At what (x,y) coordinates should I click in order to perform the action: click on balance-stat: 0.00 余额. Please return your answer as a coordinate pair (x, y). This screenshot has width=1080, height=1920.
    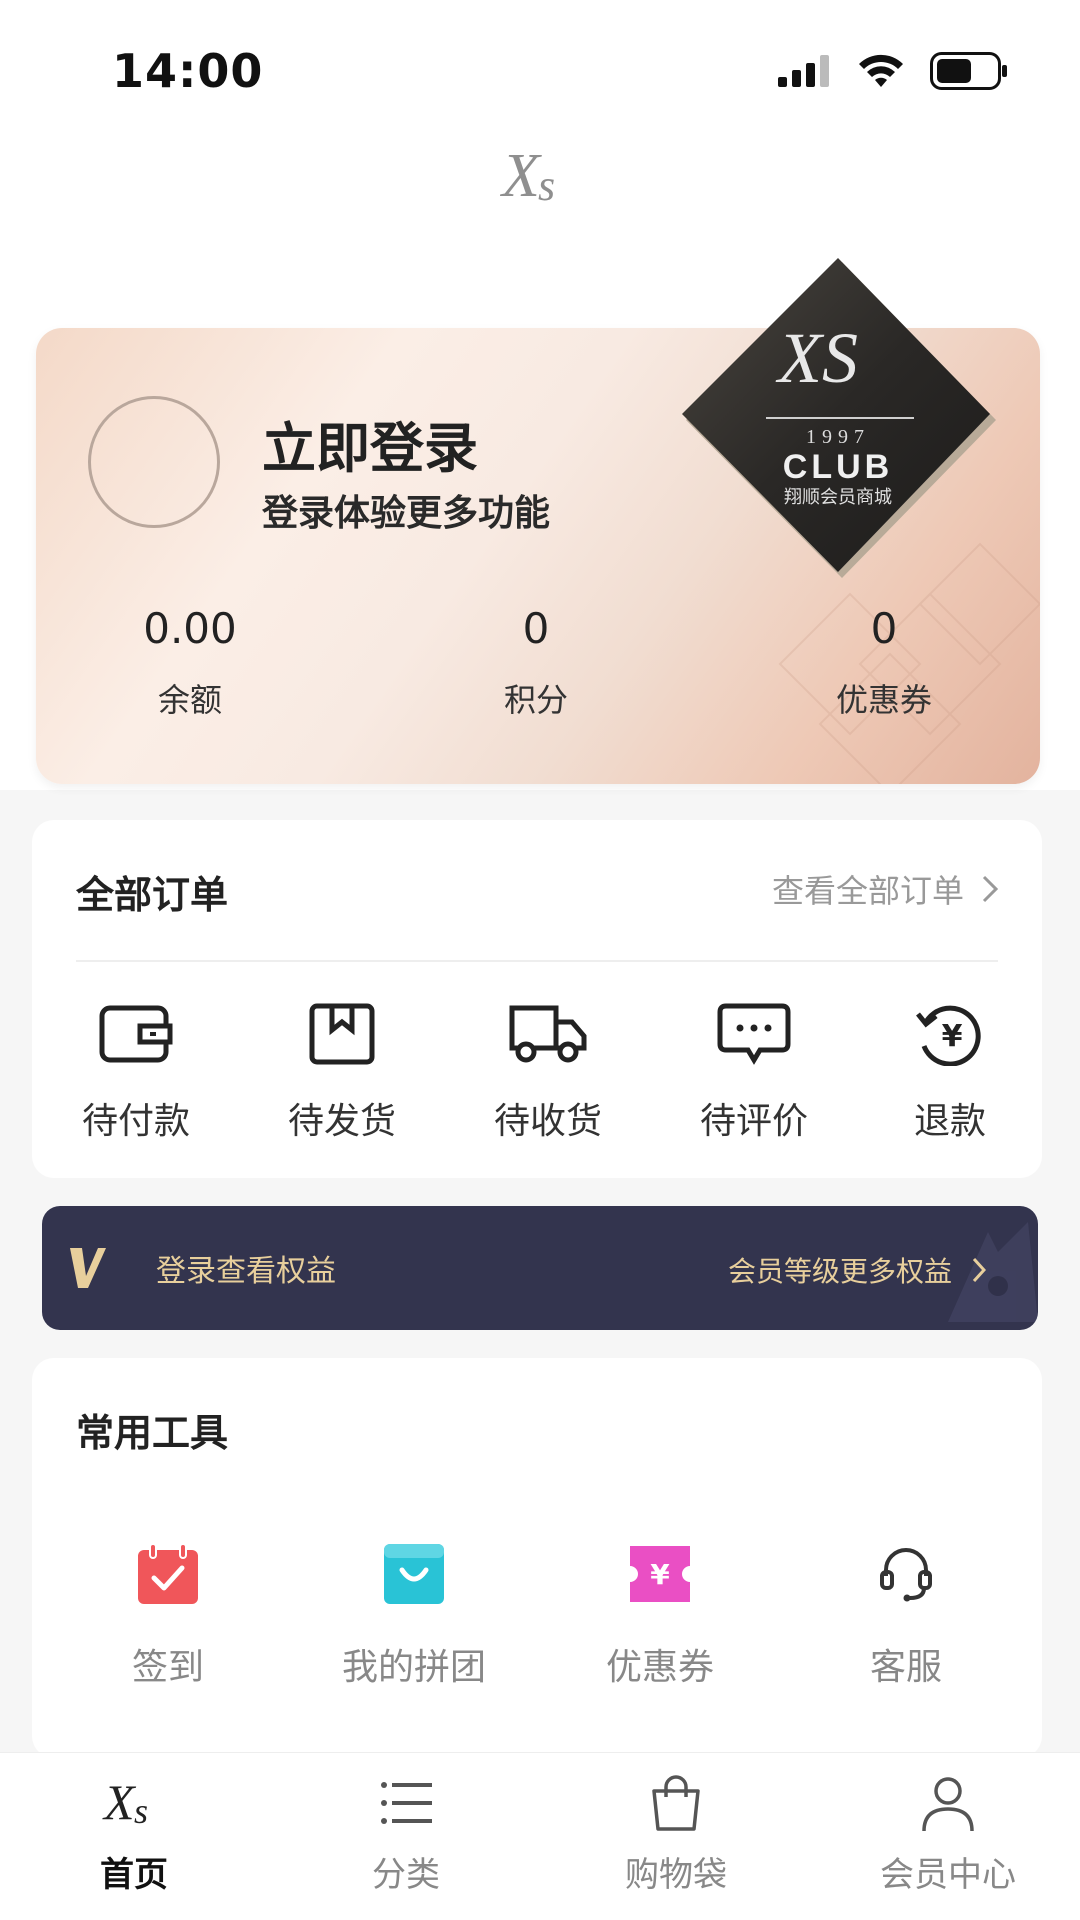
    Looking at the image, I should click on (190, 662).